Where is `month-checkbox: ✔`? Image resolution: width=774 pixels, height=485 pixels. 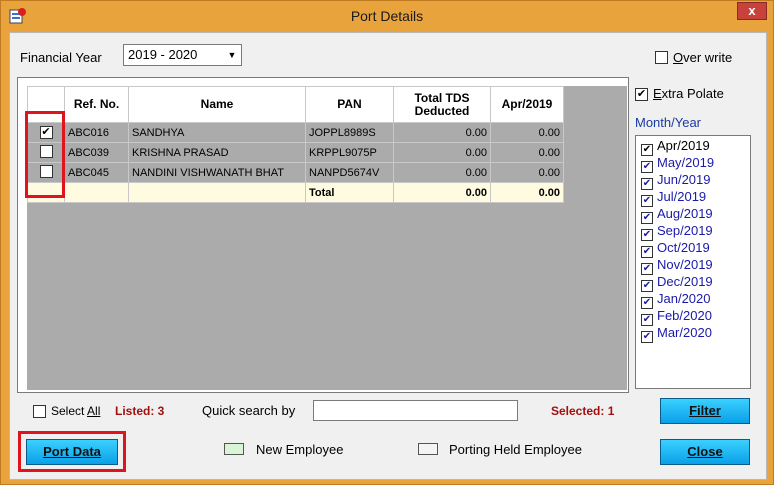
month-checkbox: ✔ is located at coordinates (647, 337).